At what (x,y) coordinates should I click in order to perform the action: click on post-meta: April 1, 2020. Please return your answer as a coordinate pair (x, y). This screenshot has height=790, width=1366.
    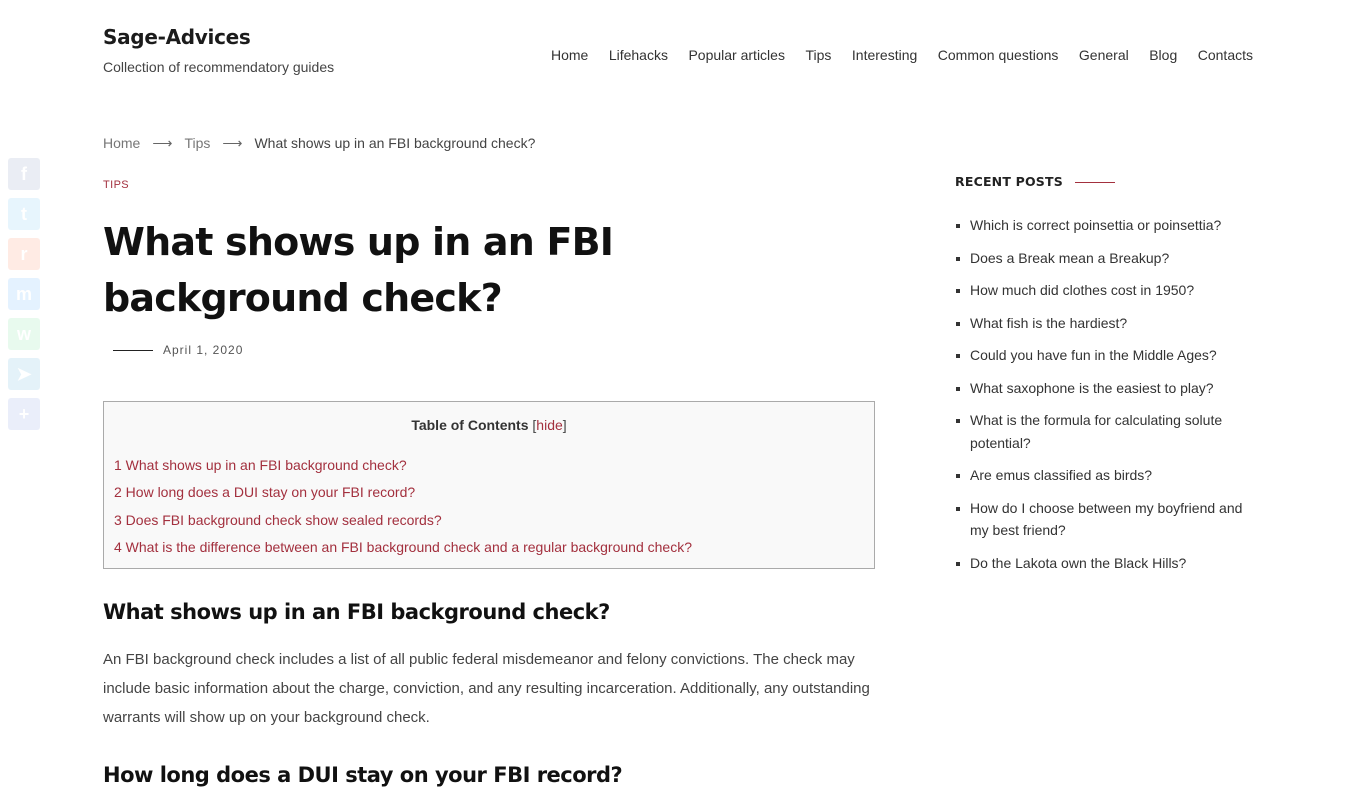
    Looking at the image, I should click on (489, 350).